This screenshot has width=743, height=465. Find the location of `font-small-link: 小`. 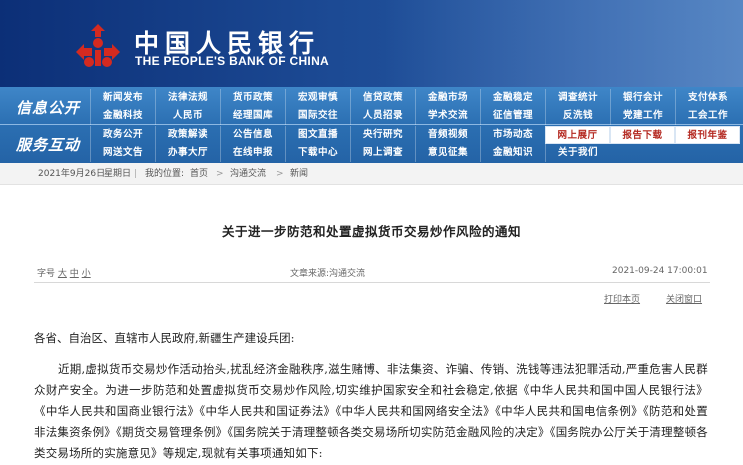

font-small-link: 小 is located at coordinates (86, 274).